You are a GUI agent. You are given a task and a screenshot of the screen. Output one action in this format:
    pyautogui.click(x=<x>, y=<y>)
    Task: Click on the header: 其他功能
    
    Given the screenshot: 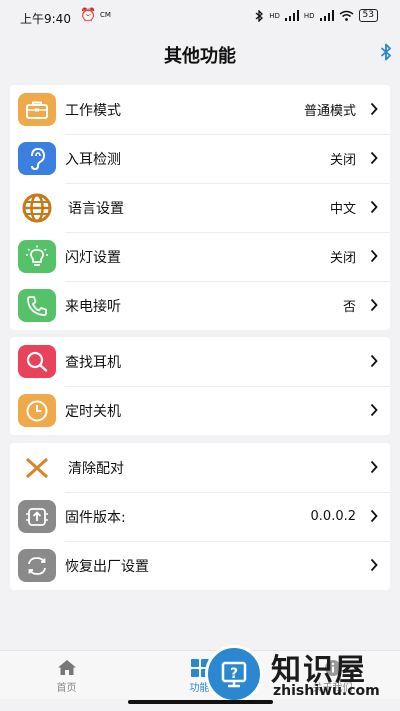 What is the action you would take?
    pyautogui.click(x=200, y=56)
    